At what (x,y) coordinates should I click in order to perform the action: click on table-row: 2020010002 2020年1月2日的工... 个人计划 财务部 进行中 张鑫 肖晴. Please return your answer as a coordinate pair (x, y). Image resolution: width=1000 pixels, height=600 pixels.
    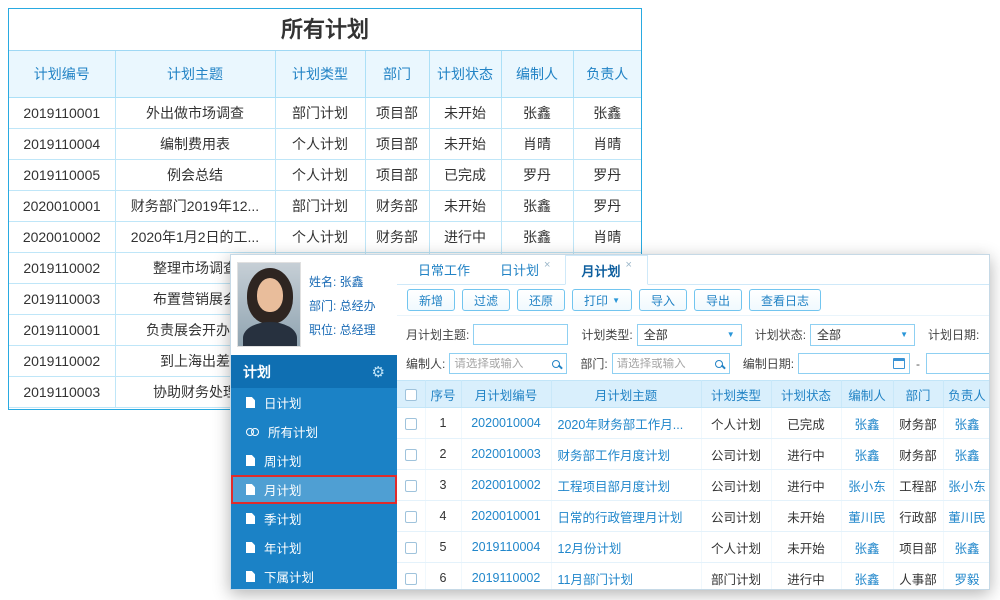
    Looking at the image, I should click on (325, 236).